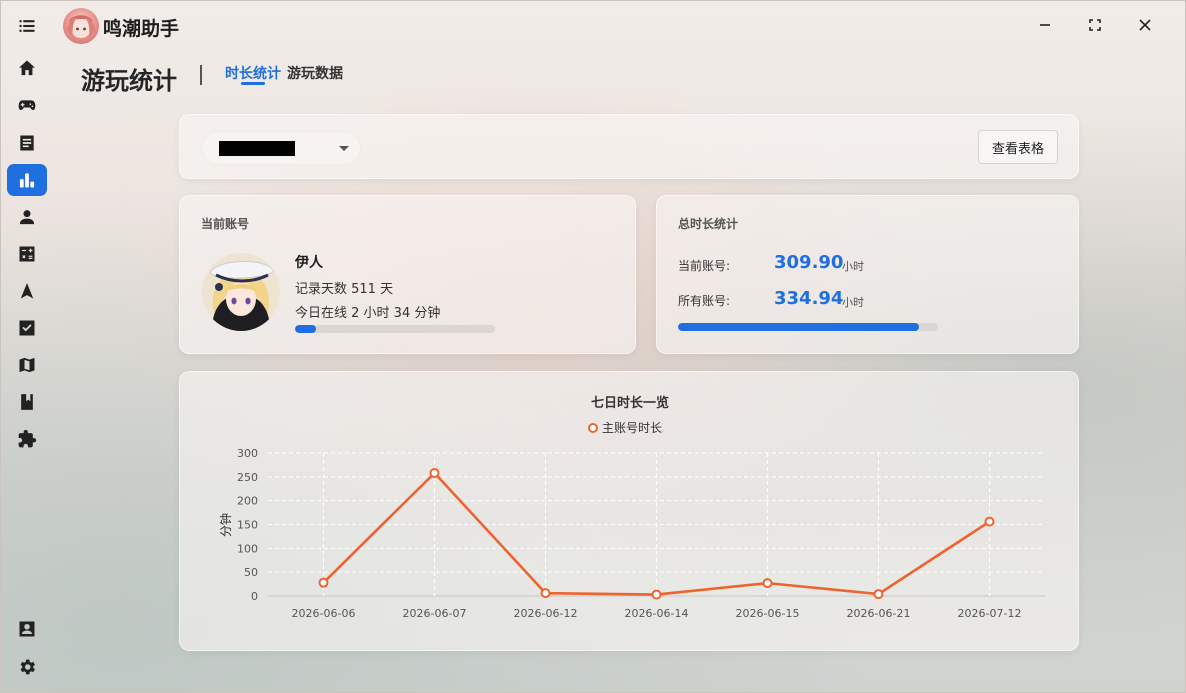 Image resolution: width=1186 pixels, height=693 pixels. What do you see at coordinates (809, 262) in the screenshot?
I see `current-account-hours: 309.90` at bounding box center [809, 262].